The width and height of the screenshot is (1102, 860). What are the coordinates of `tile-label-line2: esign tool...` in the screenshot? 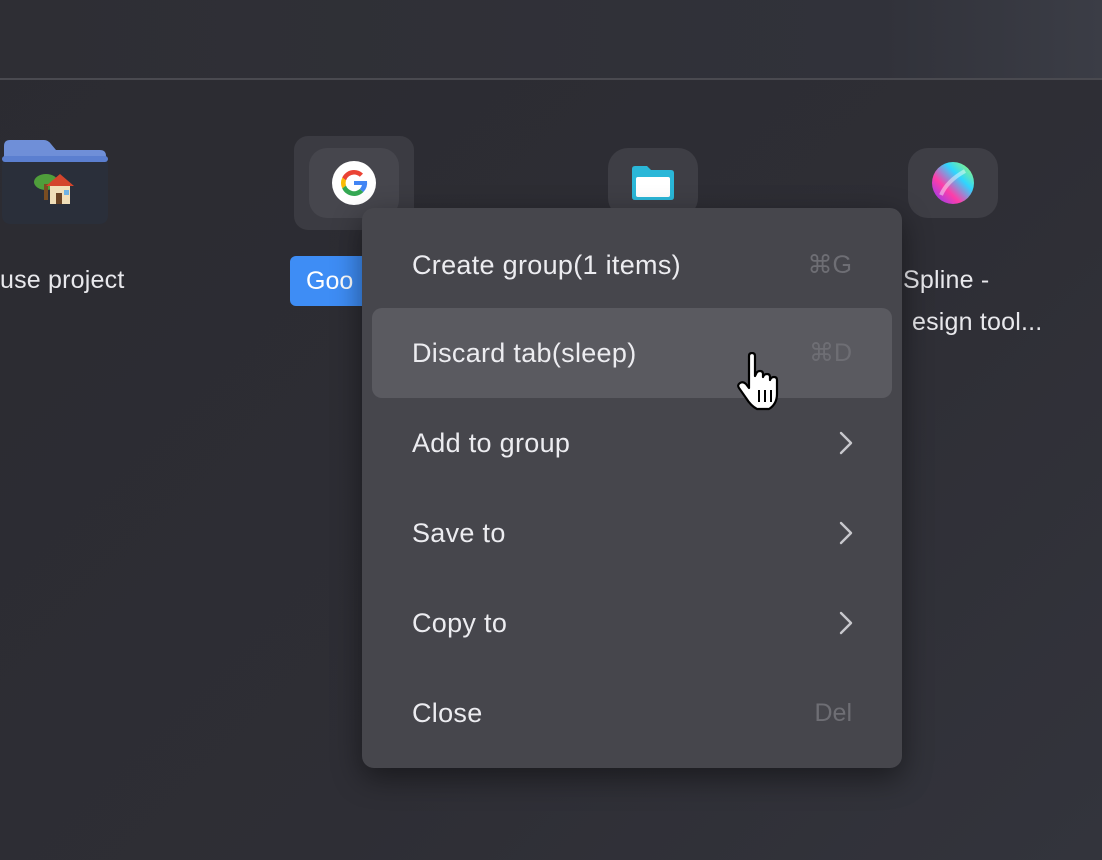 It's located at (977, 322).